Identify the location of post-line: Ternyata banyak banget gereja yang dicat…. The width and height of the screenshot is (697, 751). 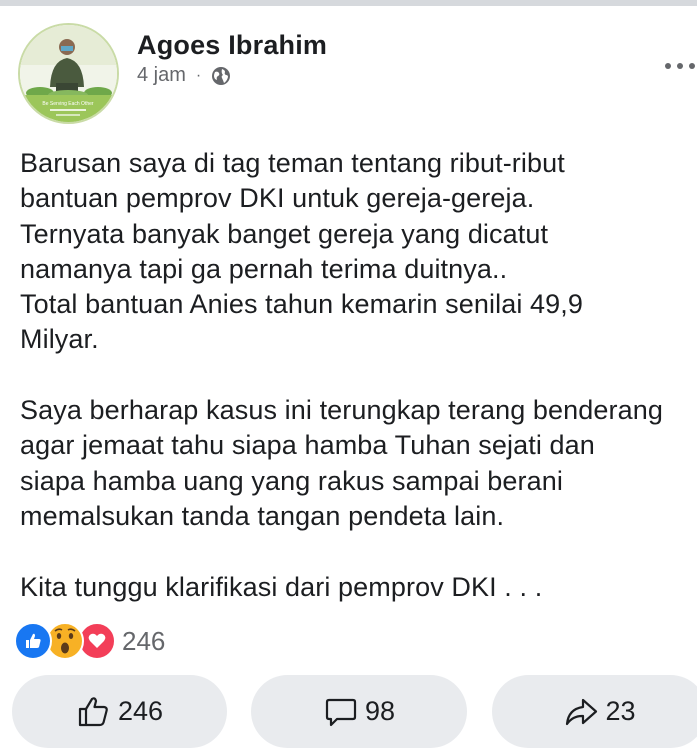
(284, 233).